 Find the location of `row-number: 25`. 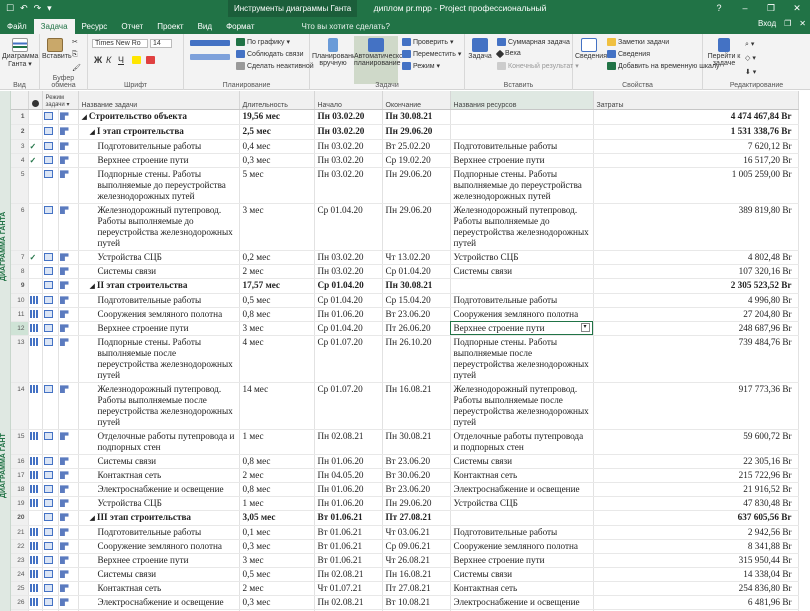

row-number: 25 is located at coordinates (20, 588).